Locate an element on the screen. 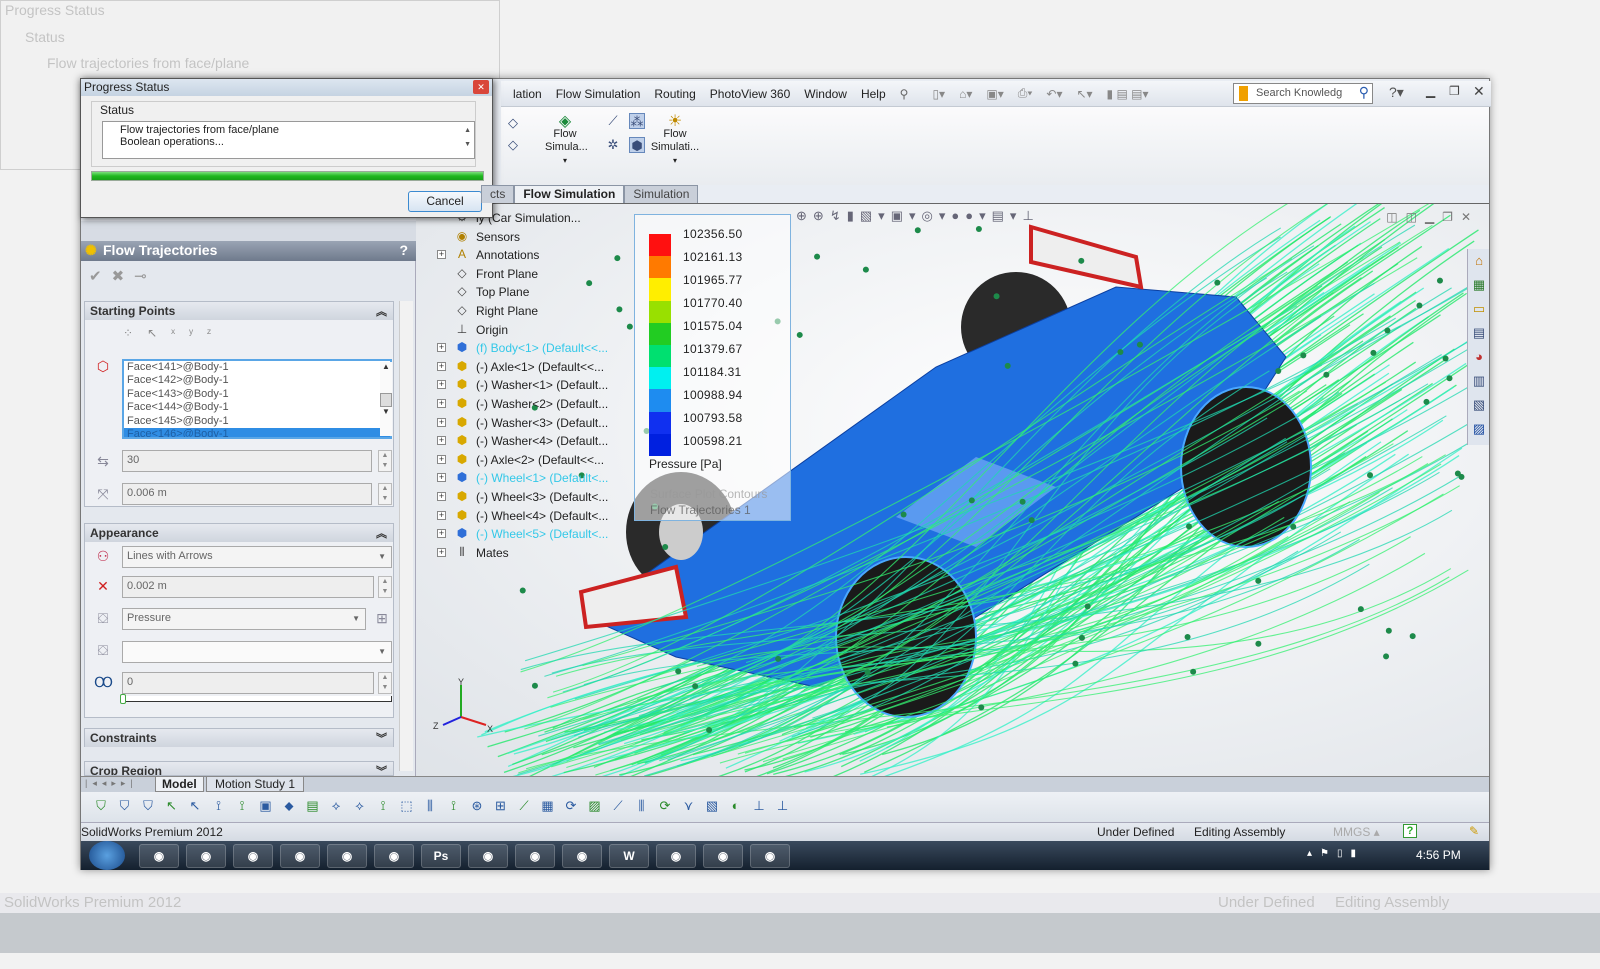  taskbar-app-chrome: ◉ is located at coordinates (159, 856).